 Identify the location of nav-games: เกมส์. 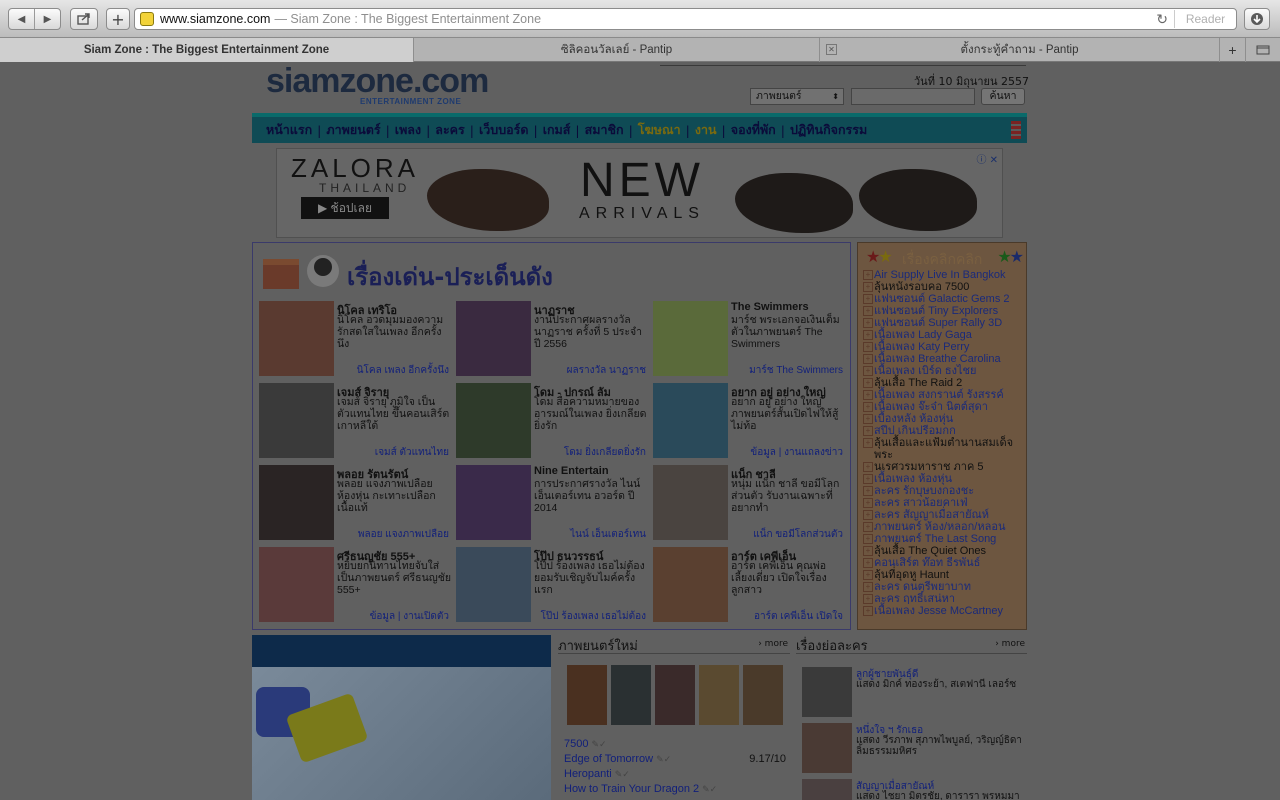
(557, 130).